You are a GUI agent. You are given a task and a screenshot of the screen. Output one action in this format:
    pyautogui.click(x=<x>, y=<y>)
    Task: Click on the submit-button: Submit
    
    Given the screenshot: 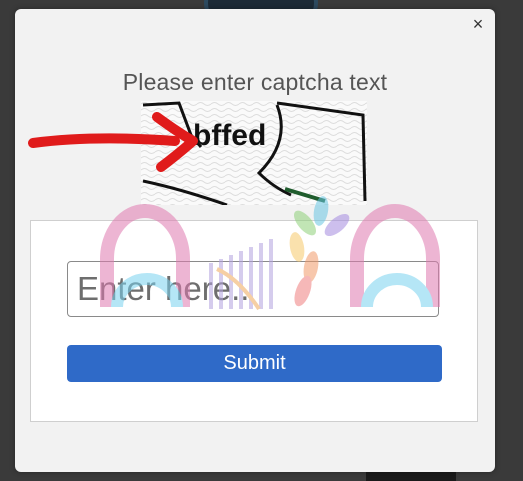 What is the action you would take?
    pyautogui.click(x=254, y=363)
    